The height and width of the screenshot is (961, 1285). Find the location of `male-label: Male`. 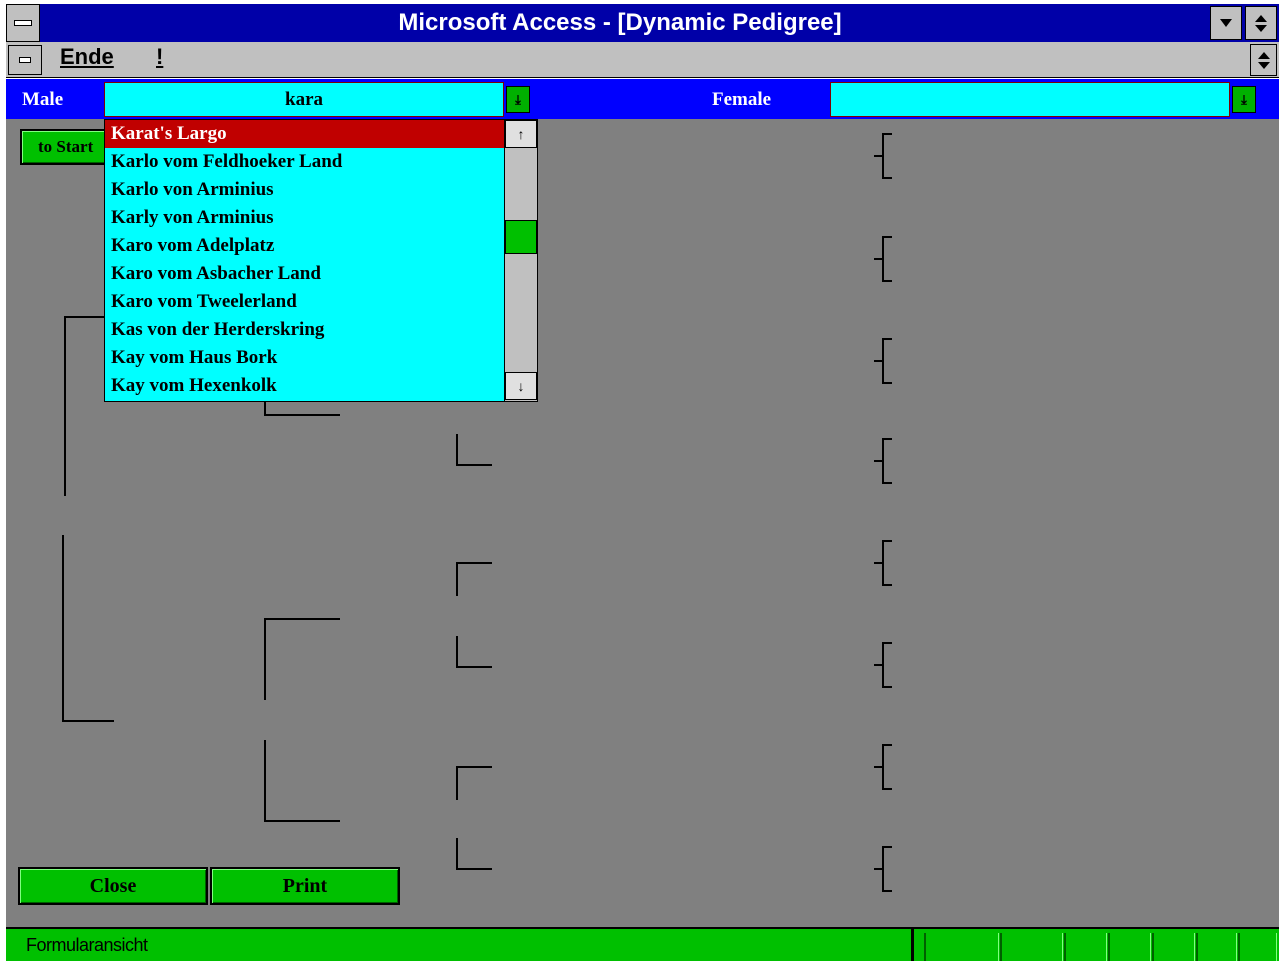

male-label: Male is located at coordinates (43, 99).